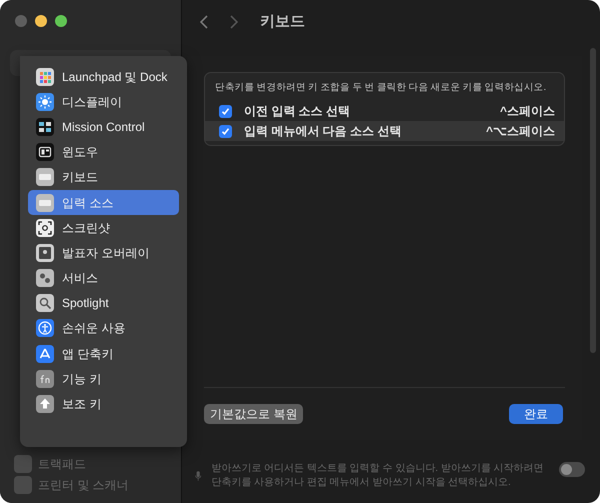  I want to click on shortcut-label: 이전 입력 소스 선택, so click(298, 111).